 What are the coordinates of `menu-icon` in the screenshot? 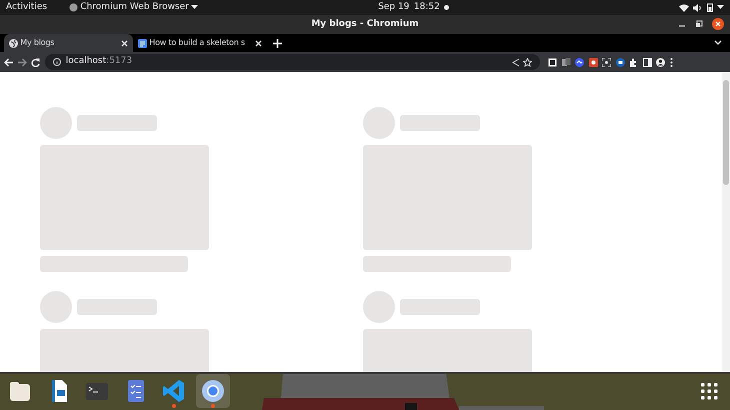 It's located at (671, 62).